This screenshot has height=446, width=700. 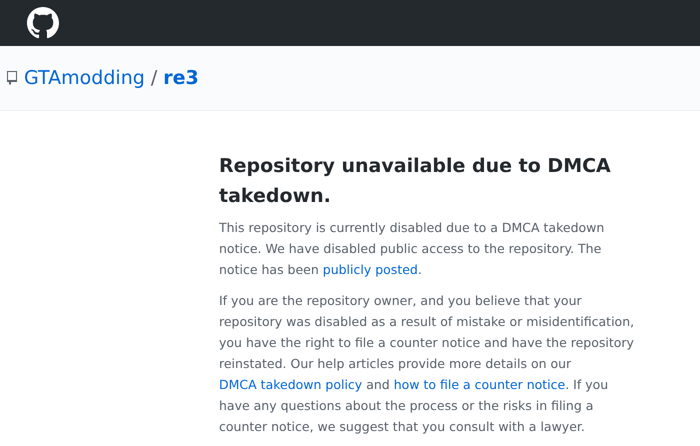 What do you see at coordinates (12, 78) in the screenshot?
I see `repository-icon` at bounding box center [12, 78].